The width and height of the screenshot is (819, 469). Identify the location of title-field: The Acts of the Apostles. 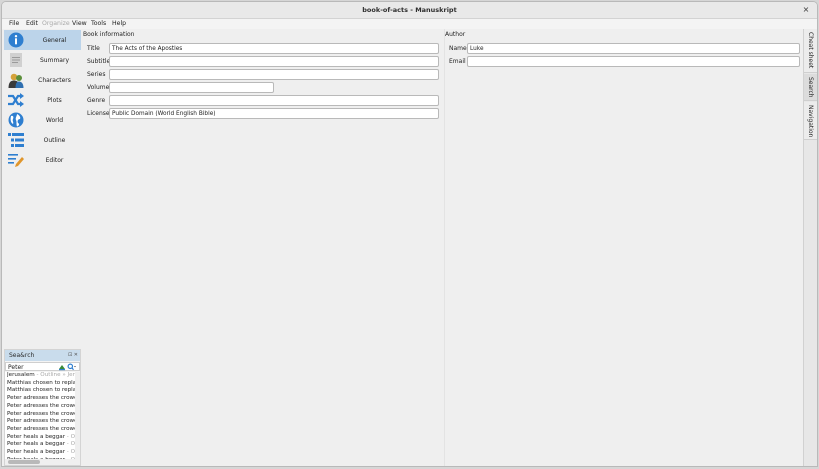
(274, 48).